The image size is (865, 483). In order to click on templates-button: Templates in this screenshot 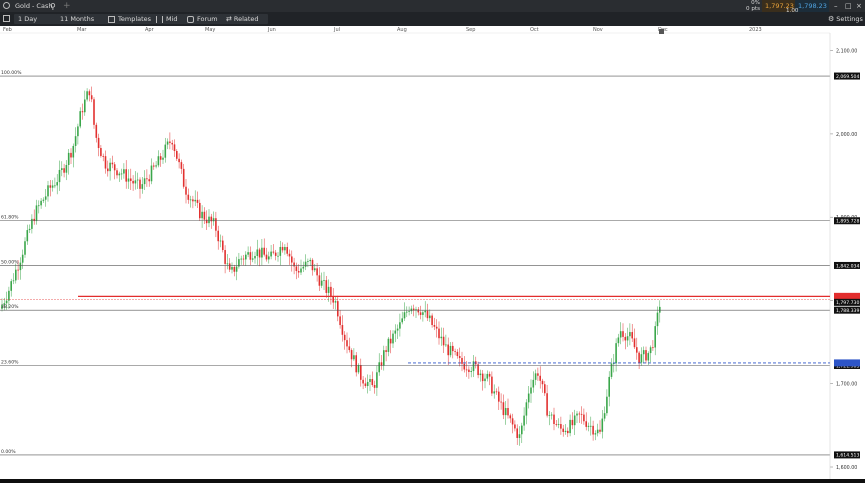, I will do `click(130, 19)`.